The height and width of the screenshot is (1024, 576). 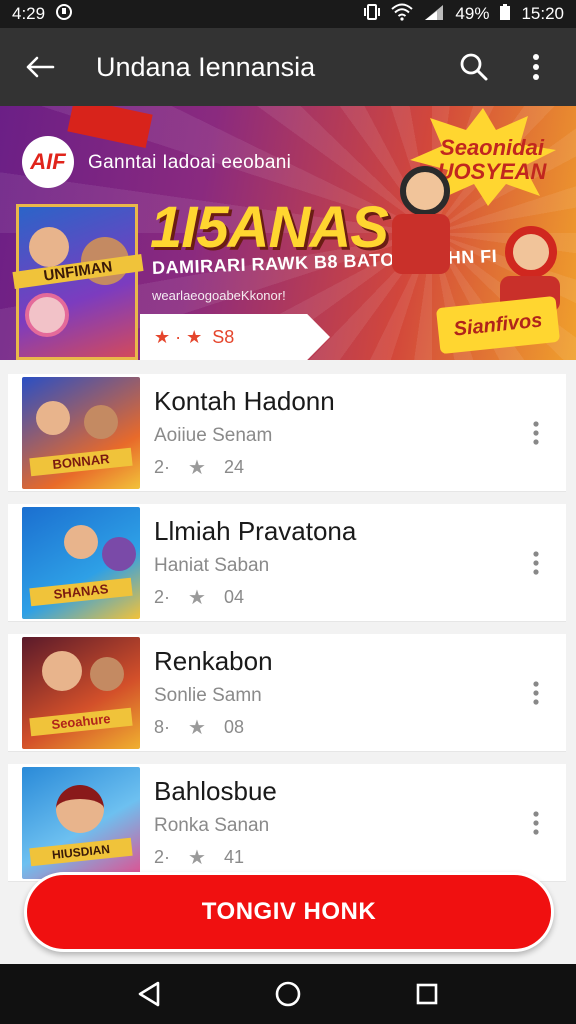 What do you see at coordinates (233, 856) in the screenshot?
I see `item-count: 41` at bounding box center [233, 856].